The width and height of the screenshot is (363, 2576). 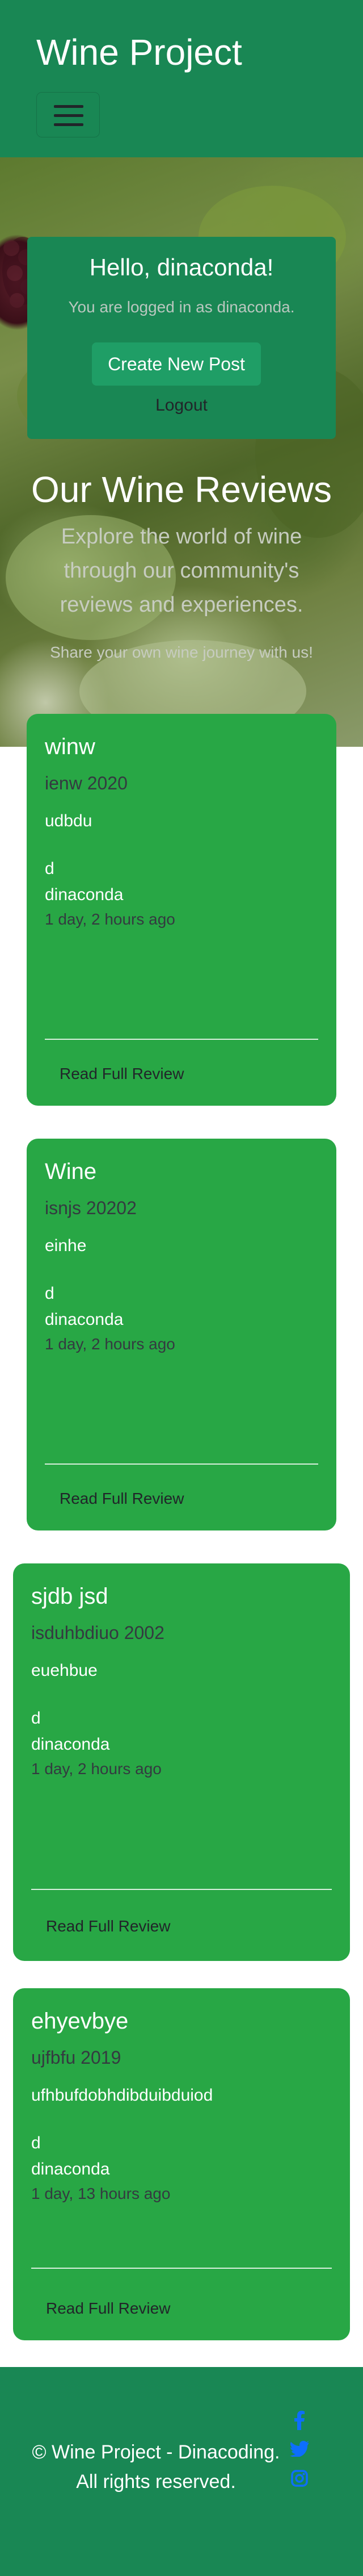 I want to click on twitter-icon, so click(x=299, y=2448).